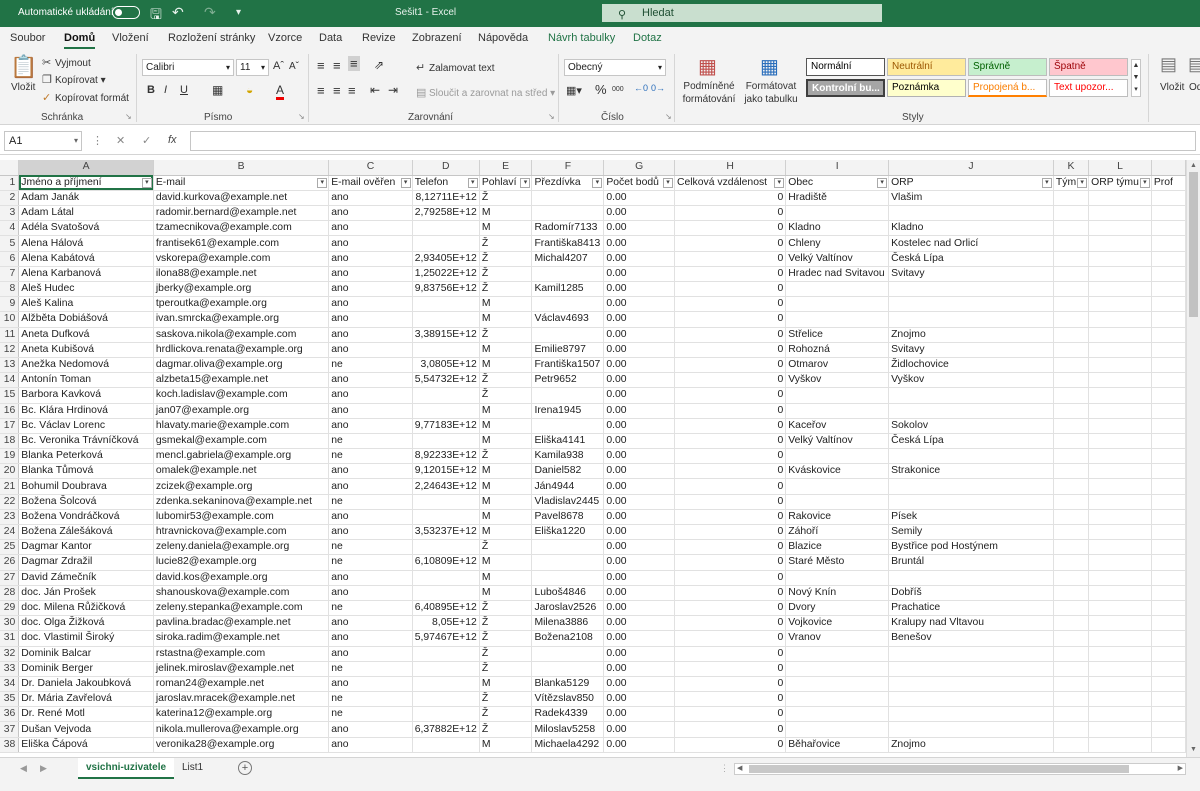 The height and width of the screenshot is (791, 1200). Describe the element at coordinates (86, 228) in the screenshot. I see `grid-cell: Adéla Svatošová` at that location.